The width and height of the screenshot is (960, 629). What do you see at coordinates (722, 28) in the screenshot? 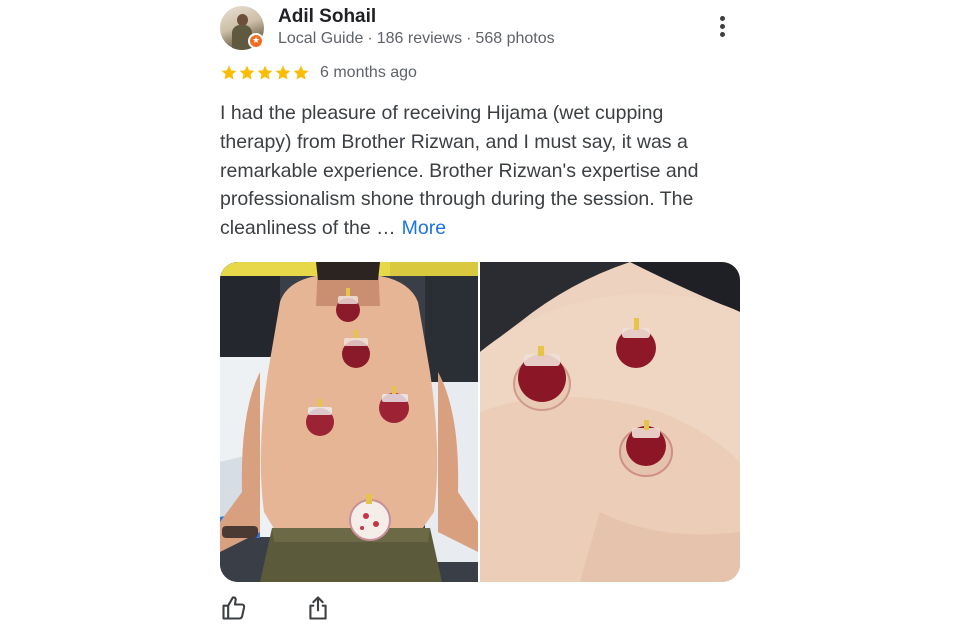
I see `more-vert-icon` at bounding box center [722, 28].